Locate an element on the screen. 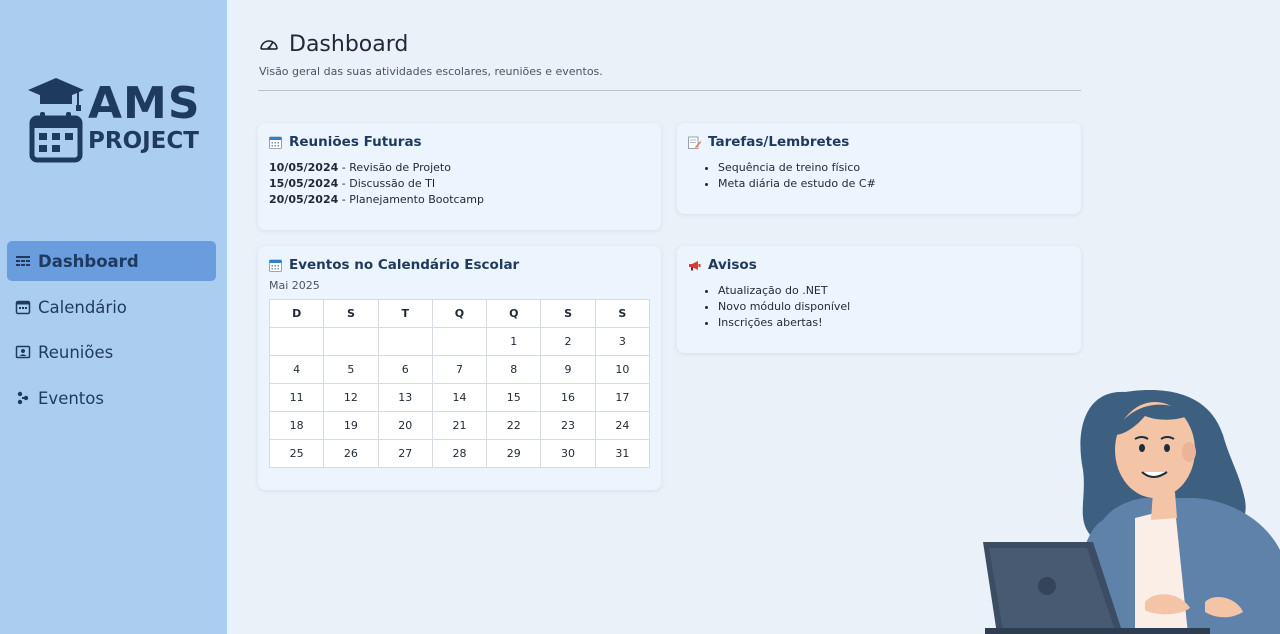 The image size is (1280, 634). sidebar-item-reunioes: Reuniões is located at coordinates (111, 352).